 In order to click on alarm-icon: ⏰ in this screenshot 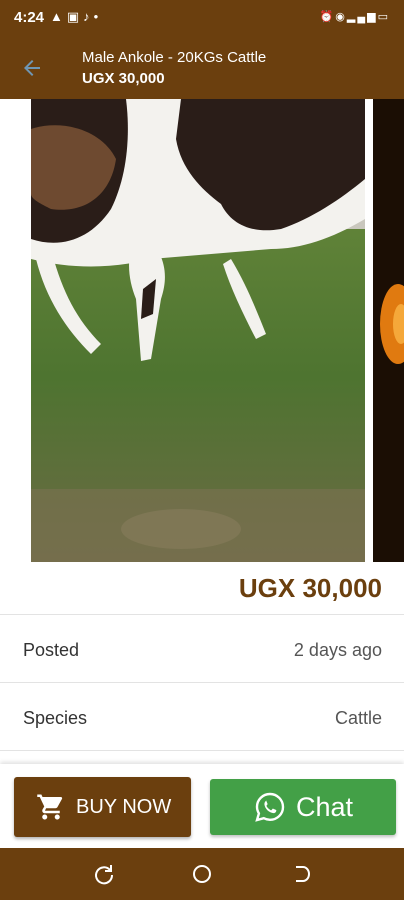, I will do `click(327, 17)`.